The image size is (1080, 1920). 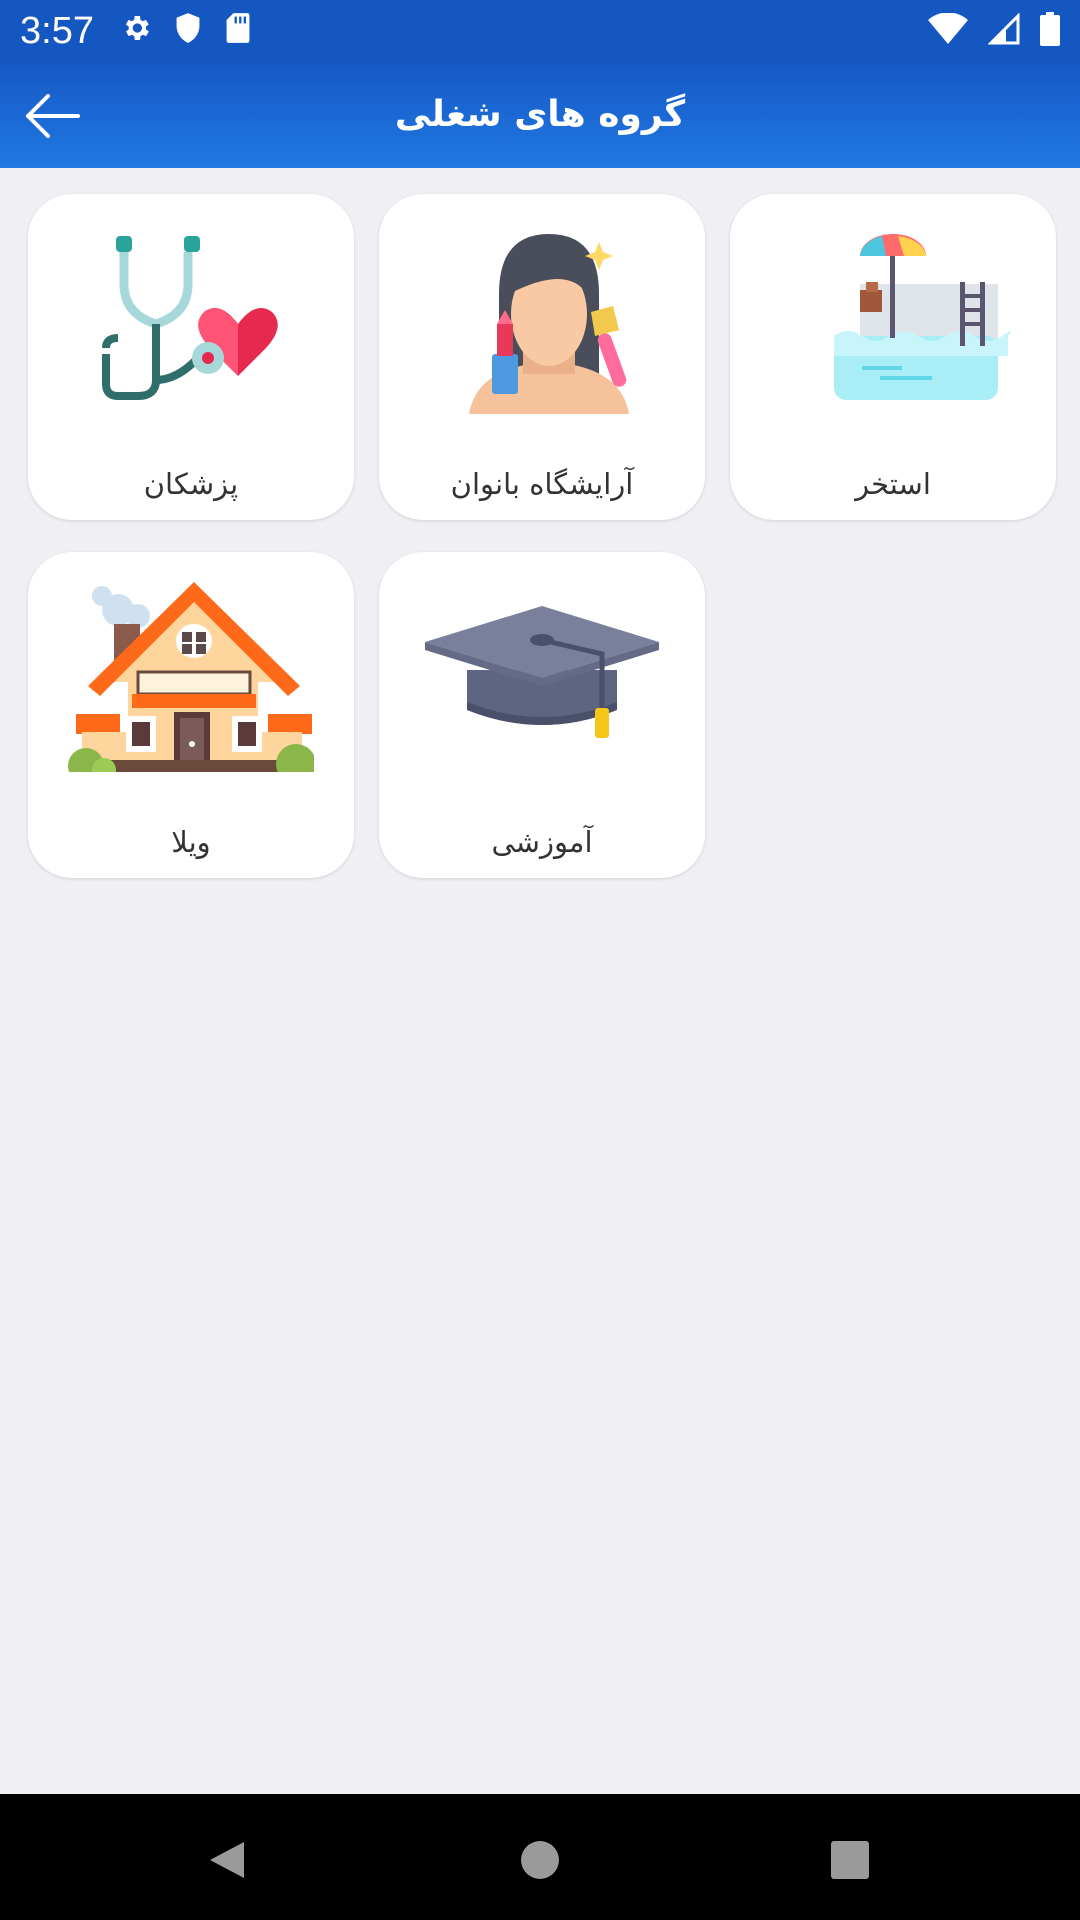 What do you see at coordinates (1050, 29) in the screenshot?
I see `battery-icon` at bounding box center [1050, 29].